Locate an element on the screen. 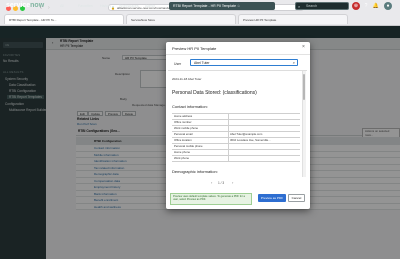 The width and height of the screenshot is (400, 259). forward-icon: › is located at coordinates (49, 8).